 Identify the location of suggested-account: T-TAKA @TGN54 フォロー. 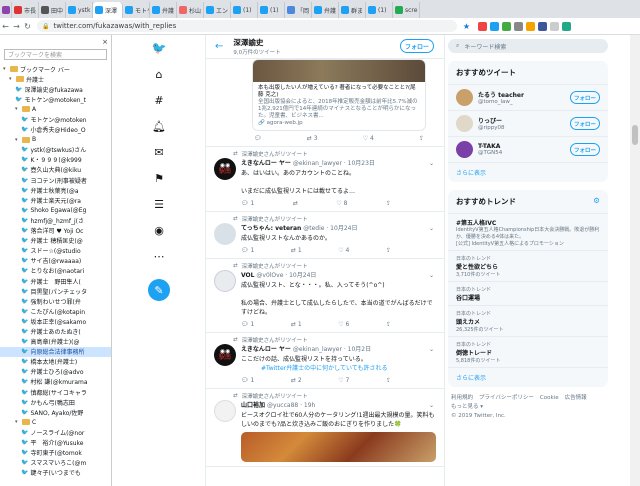
(528, 150).